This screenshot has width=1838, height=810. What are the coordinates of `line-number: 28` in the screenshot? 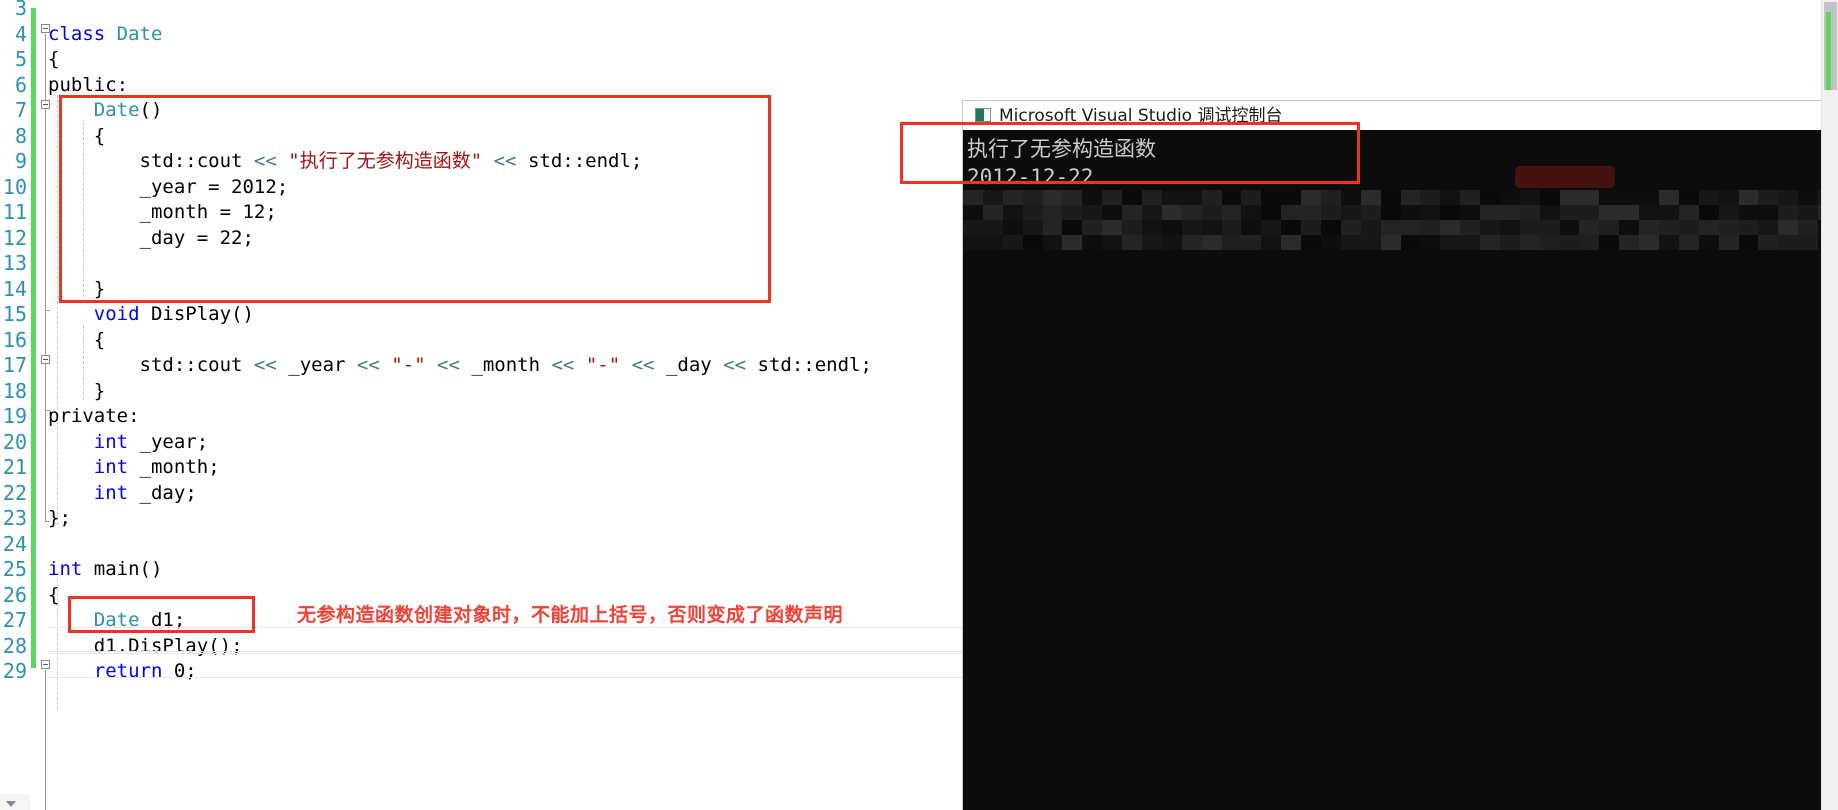 It's located at (14, 645).